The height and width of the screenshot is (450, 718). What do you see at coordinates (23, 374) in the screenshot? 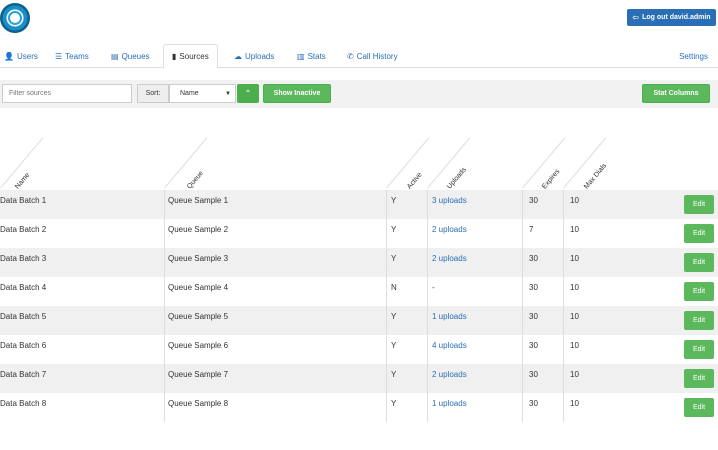
I see `source-name: Data Batch 7` at bounding box center [23, 374].